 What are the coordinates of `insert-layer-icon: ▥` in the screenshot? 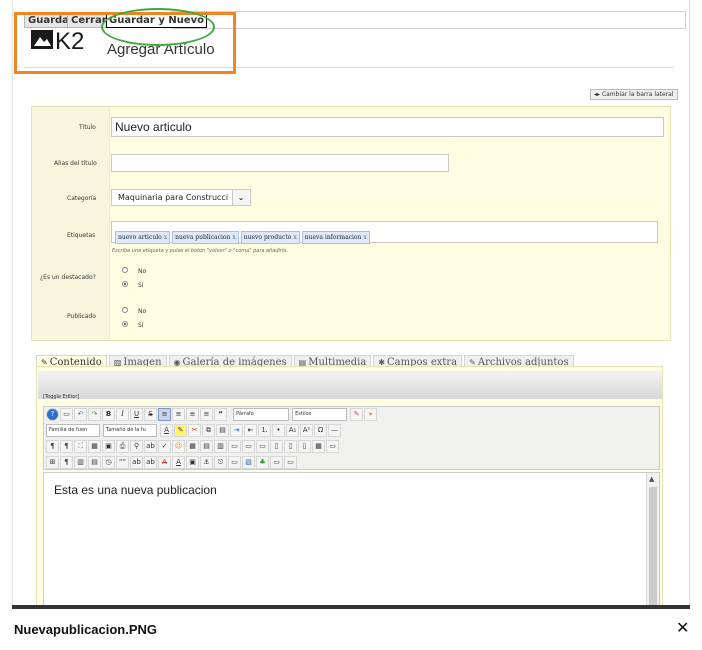 It's located at (80, 462).